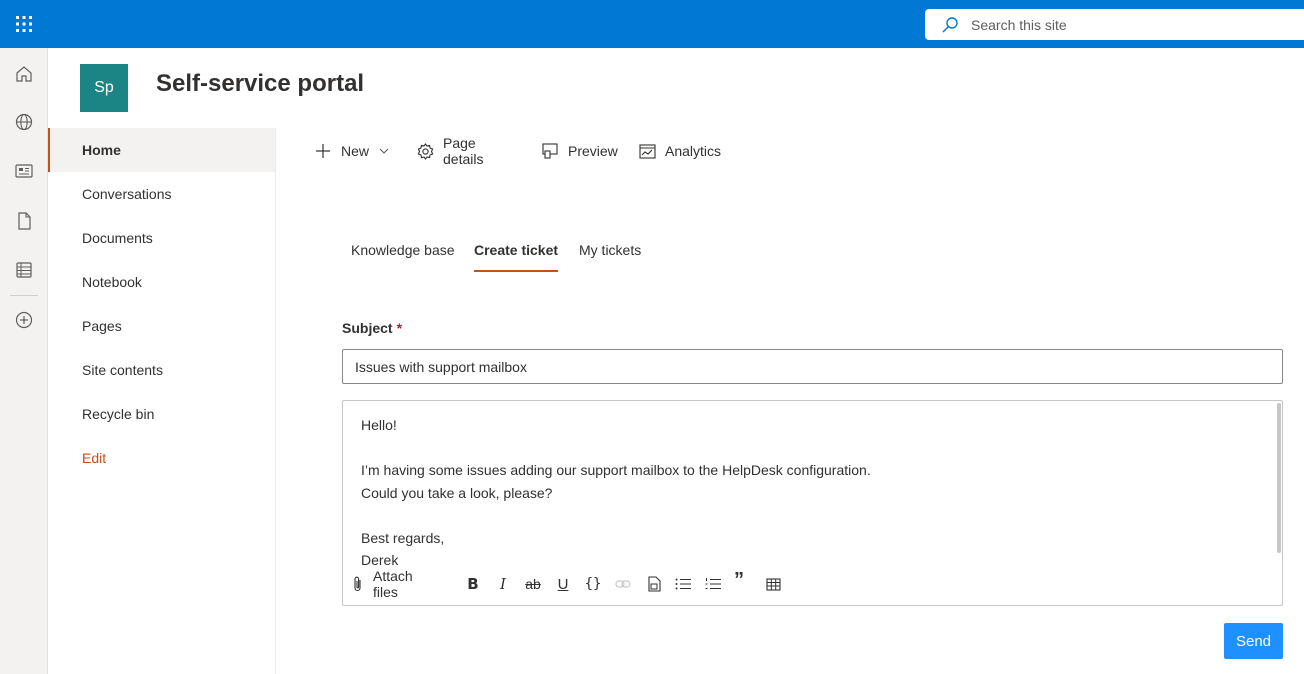  I want to click on app-rail, so click(24, 361).